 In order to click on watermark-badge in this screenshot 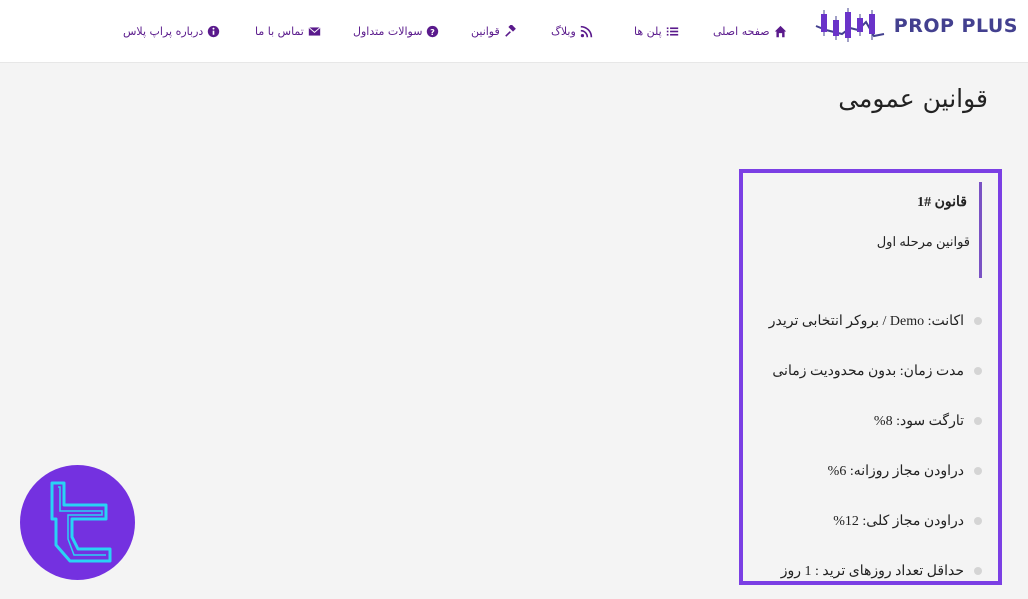, I will do `click(77, 522)`.